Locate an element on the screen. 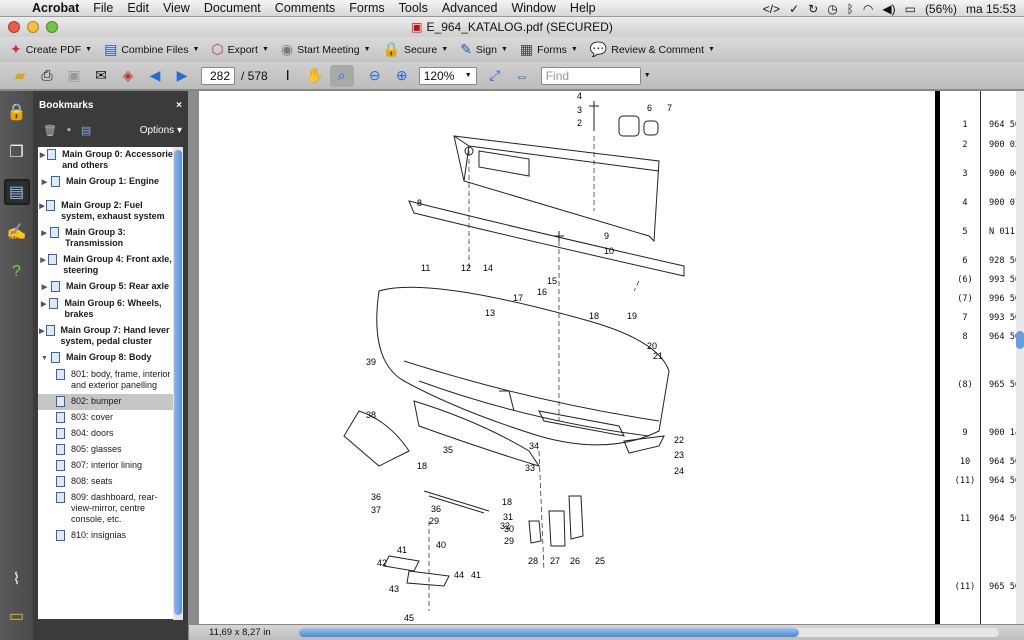 The width and height of the screenshot is (1024, 640). battery-percent: (56%) is located at coordinates (941, 9).